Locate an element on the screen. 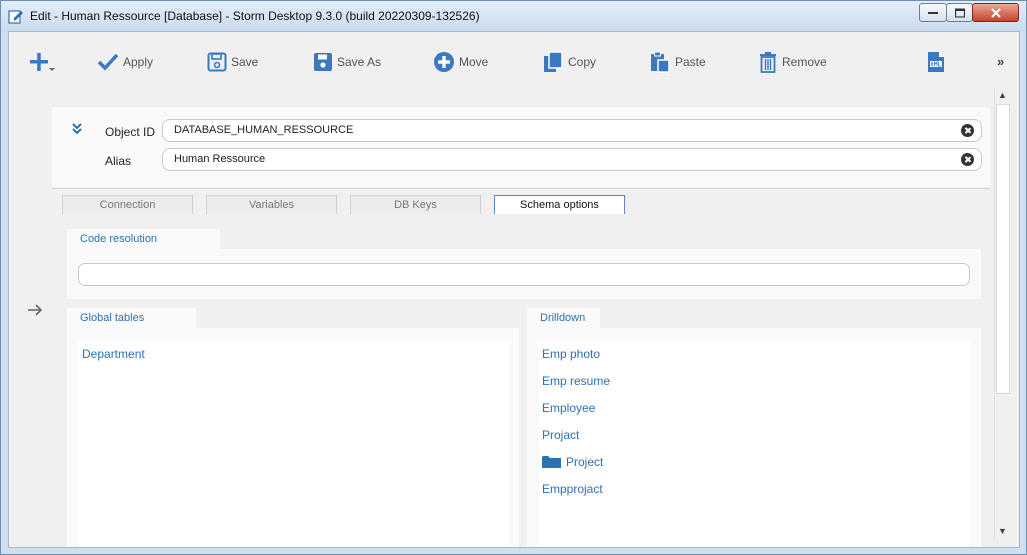 This screenshot has width=1027, height=555. add-dropdown-button is located at coordinates (44, 62).